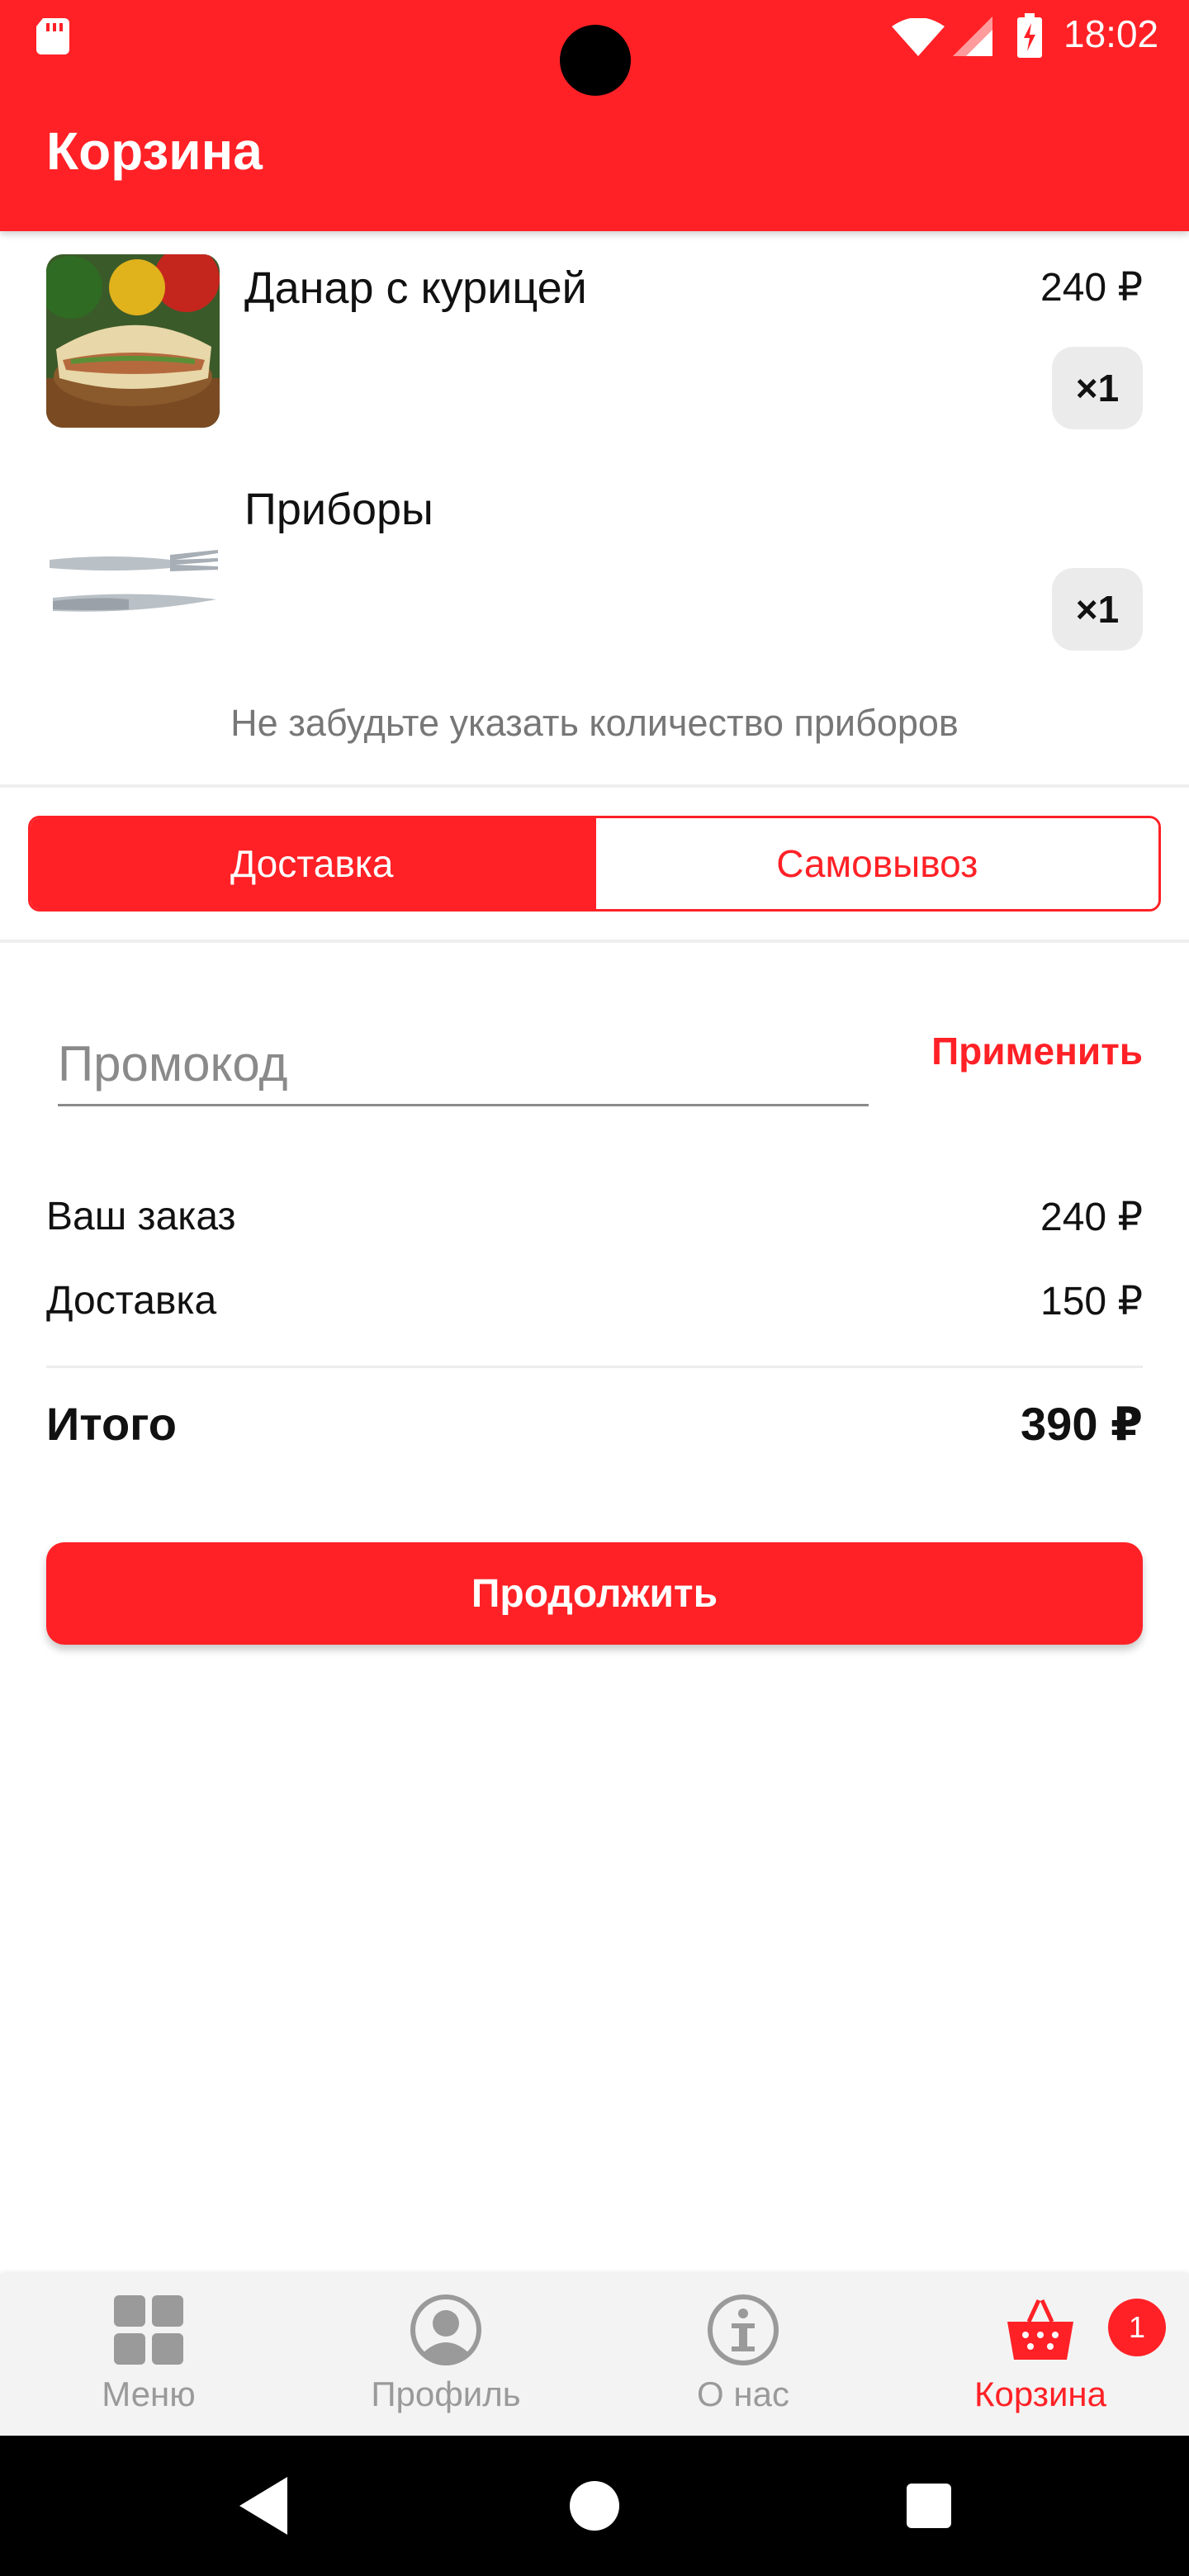 This screenshot has height=2576, width=1189. Describe the element at coordinates (133, 572) in the screenshot. I see `cutlery-image` at that location.